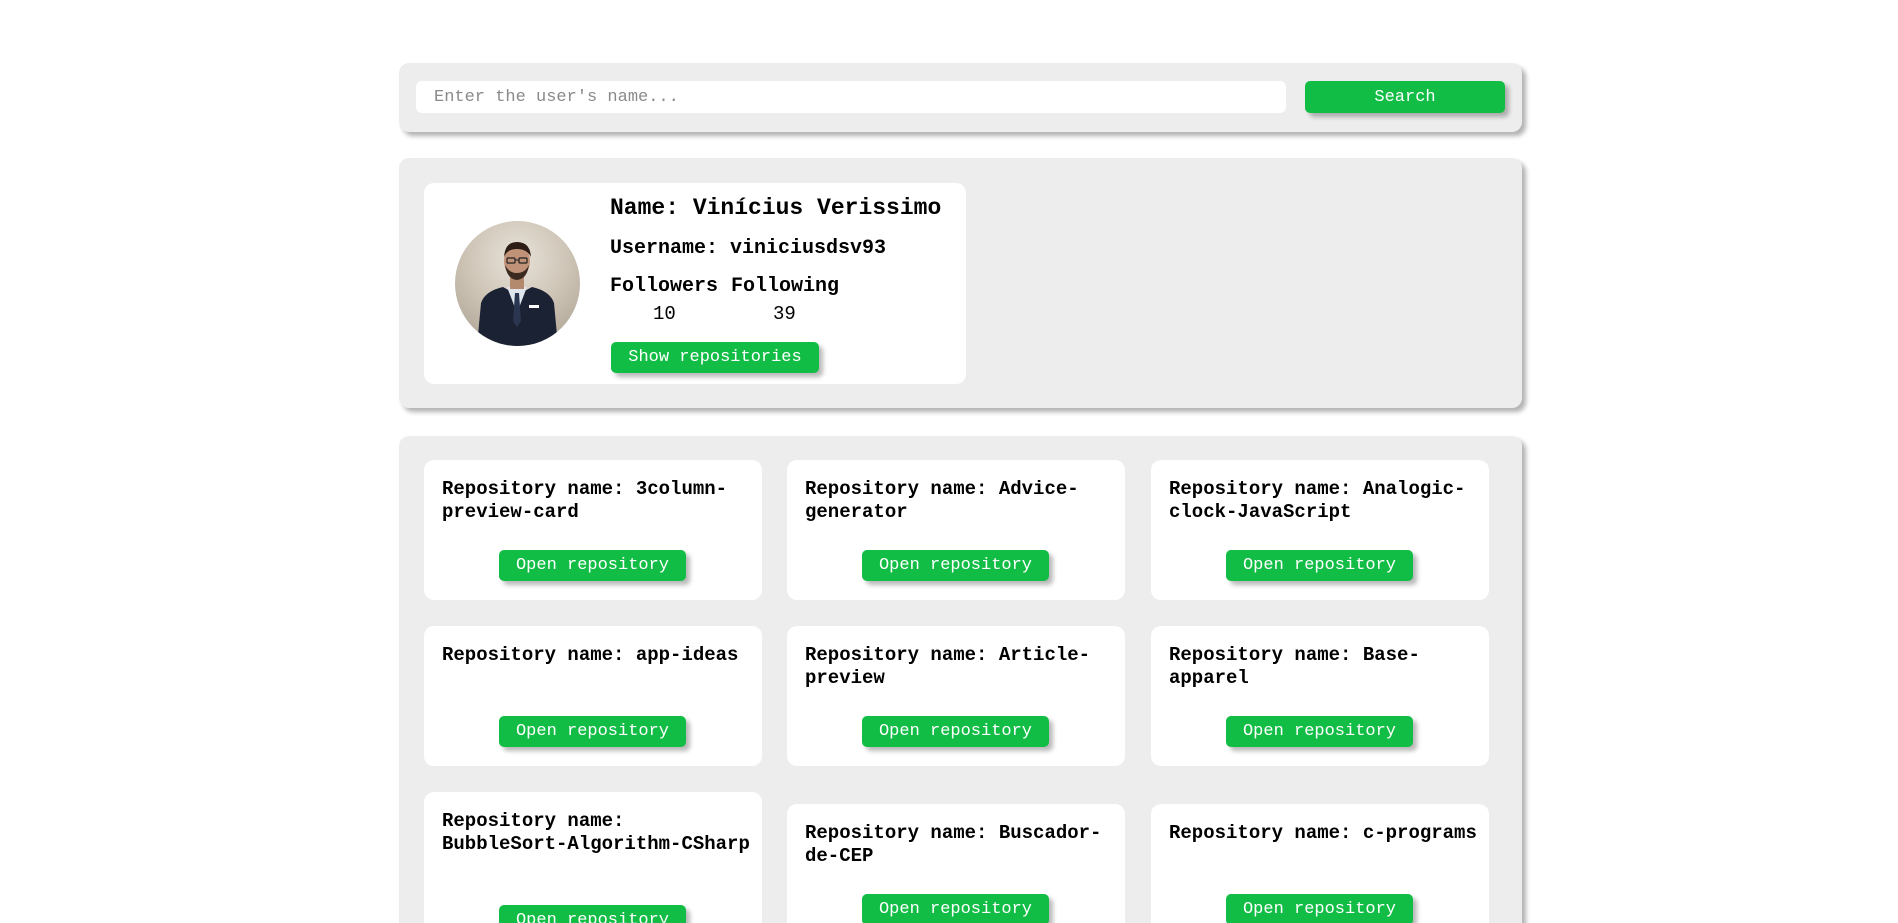  I want to click on repo-title: Repository name: Base-apparel, so click(1294, 666).